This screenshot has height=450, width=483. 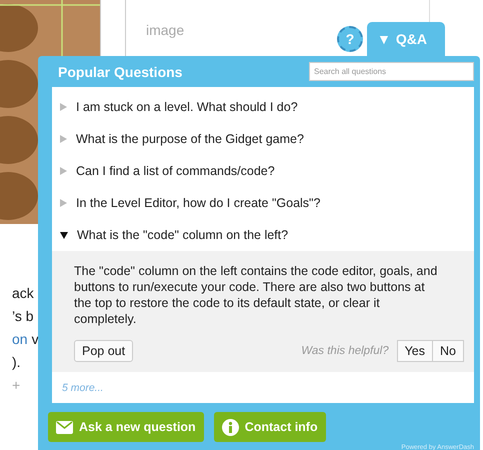 What do you see at coordinates (104, 351) in the screenshot?
I see `pop-out-button: Pop out` at bounding box center [104, 351].